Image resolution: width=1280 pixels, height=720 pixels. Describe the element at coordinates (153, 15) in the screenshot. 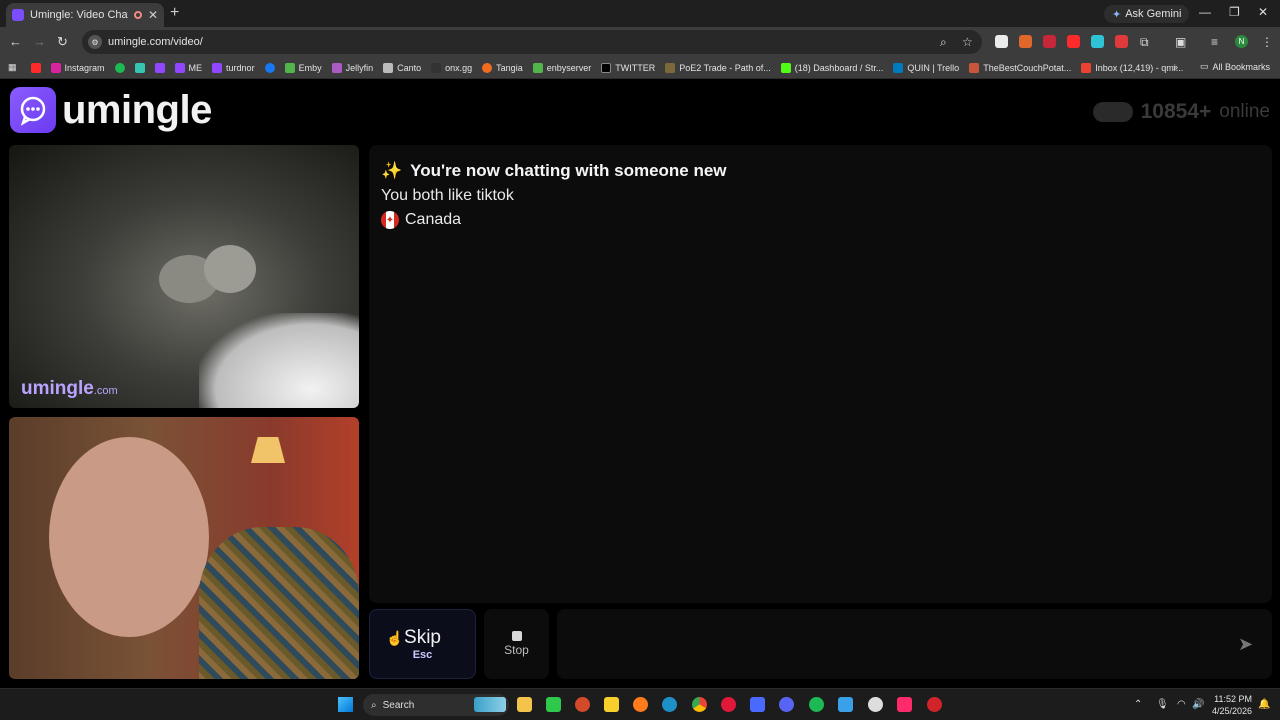

I see `close-tab-icon: ✕` at that location.